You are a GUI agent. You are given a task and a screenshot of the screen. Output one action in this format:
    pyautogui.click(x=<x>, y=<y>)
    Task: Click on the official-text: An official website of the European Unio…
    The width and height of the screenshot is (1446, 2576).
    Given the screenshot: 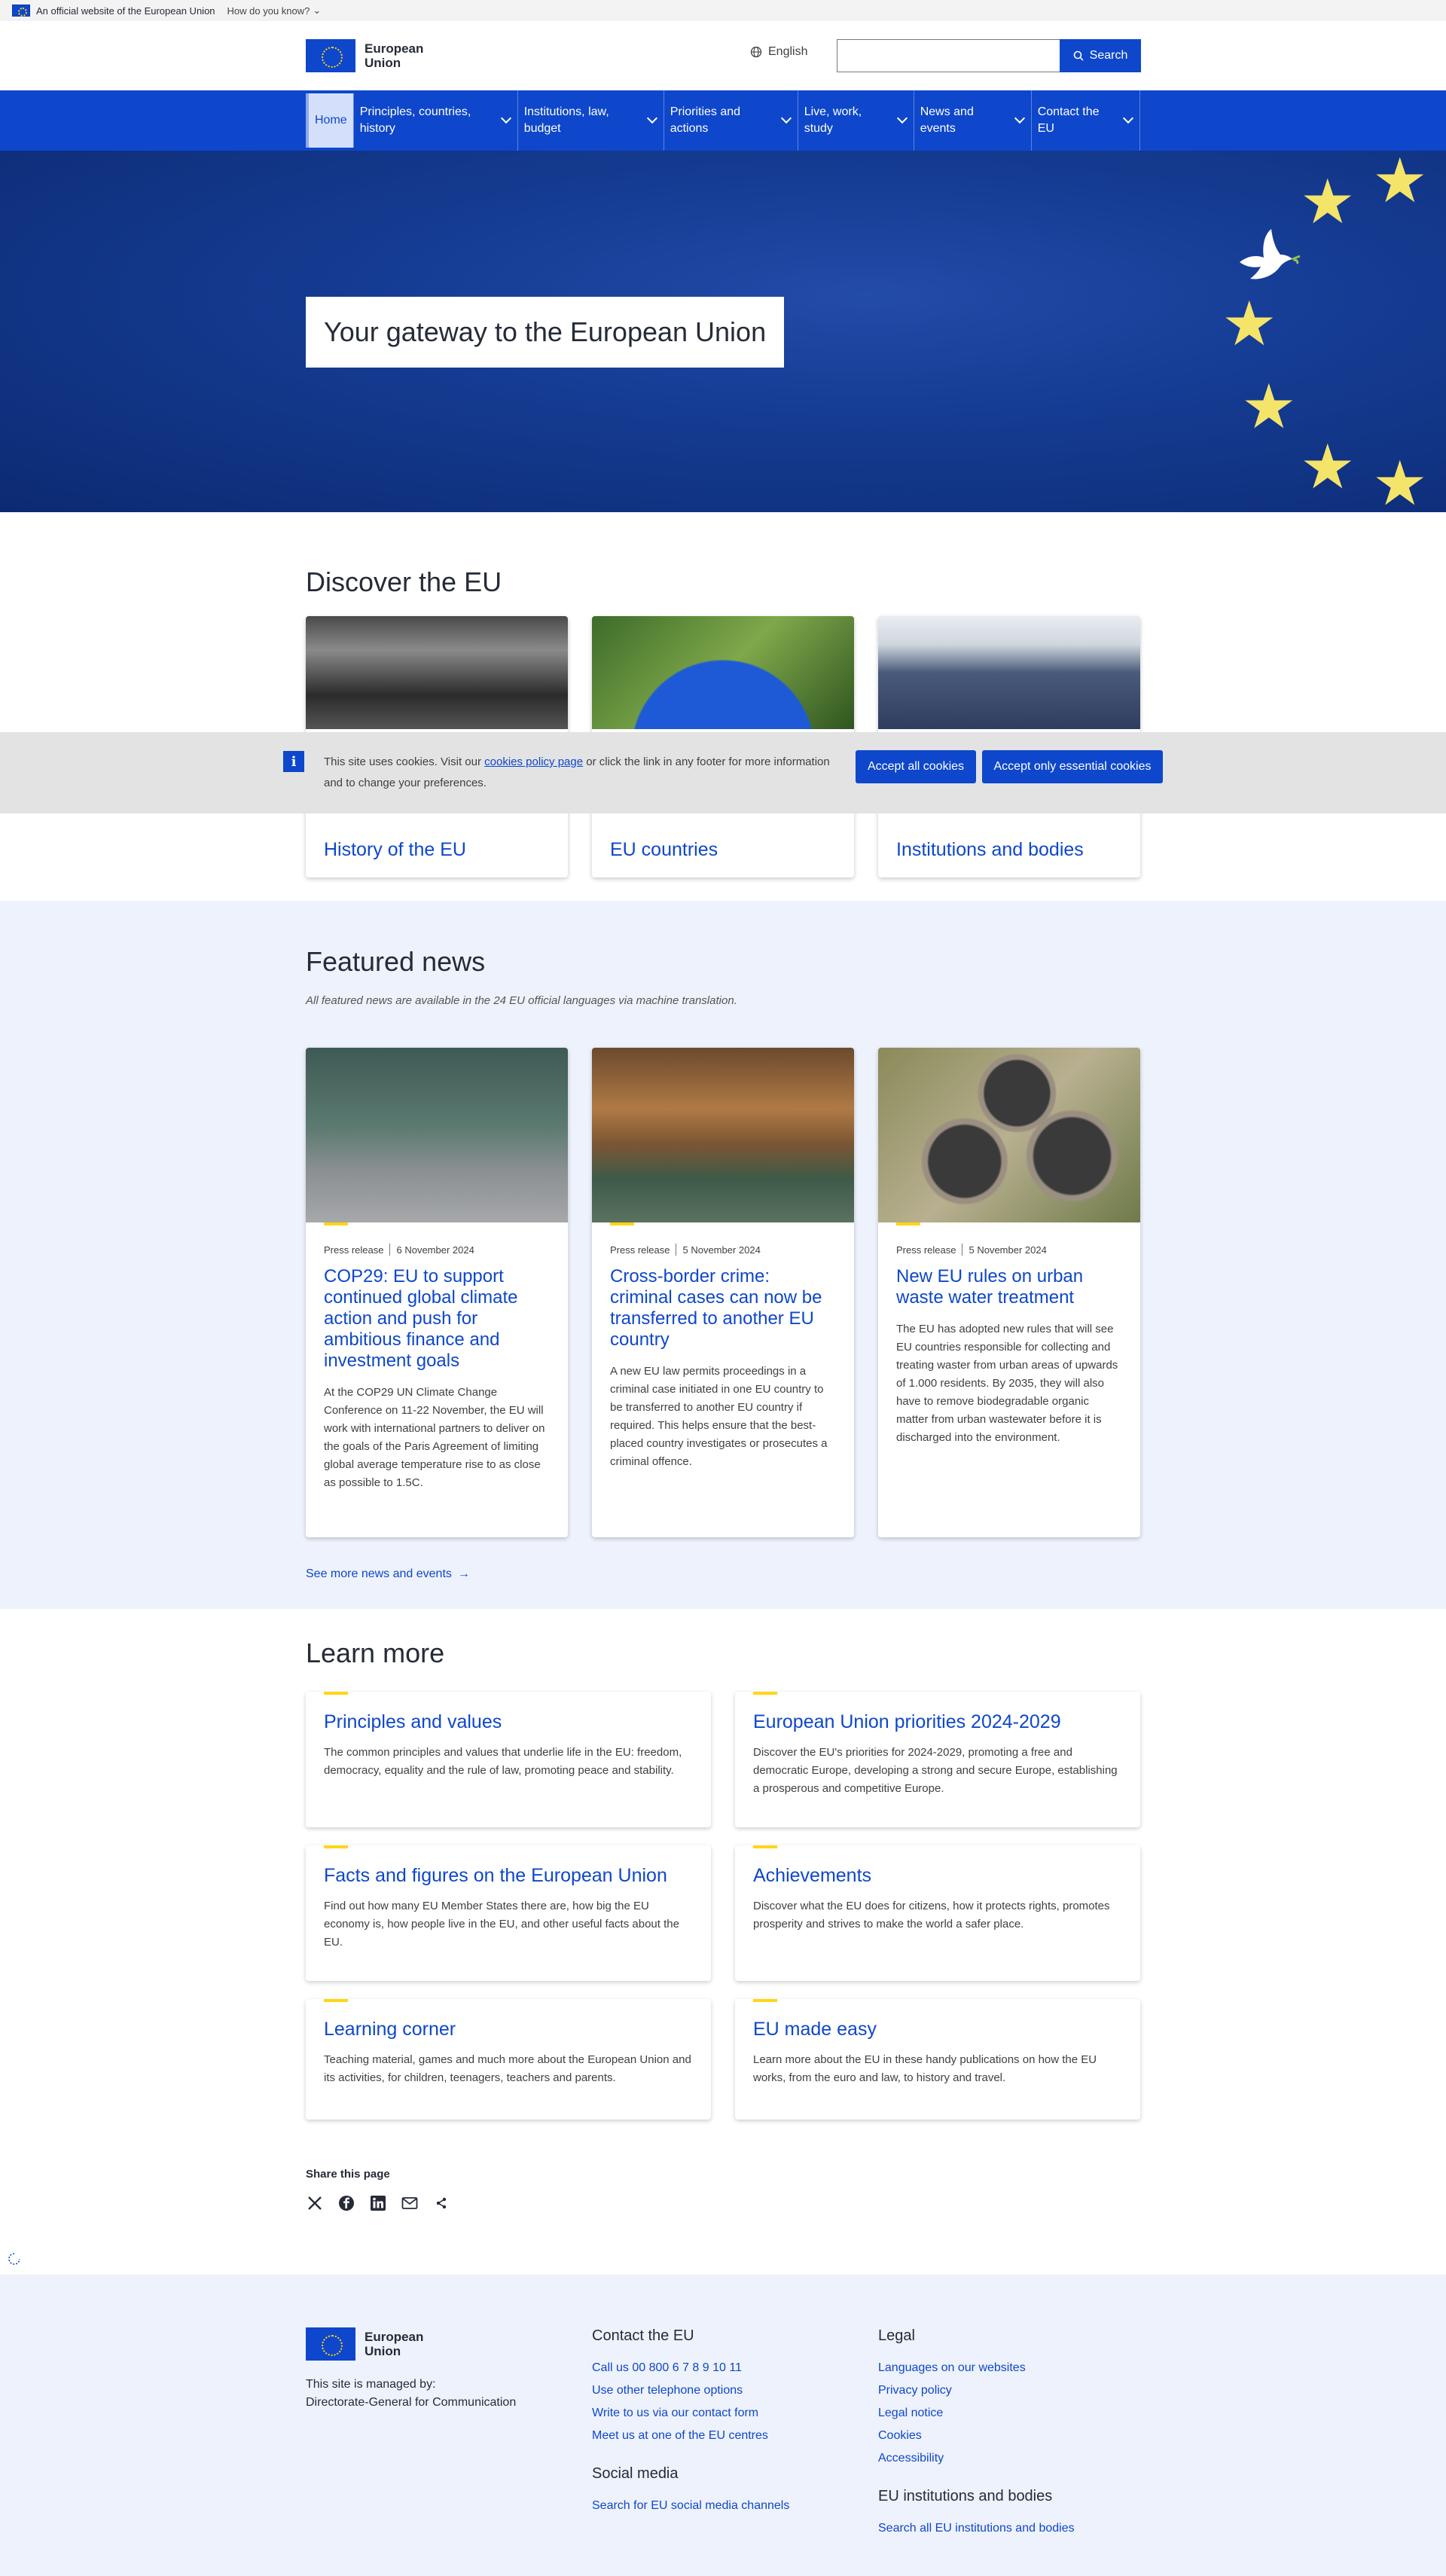 What is the action you would take?
    pyautogui.click(x=126, y=11)
    